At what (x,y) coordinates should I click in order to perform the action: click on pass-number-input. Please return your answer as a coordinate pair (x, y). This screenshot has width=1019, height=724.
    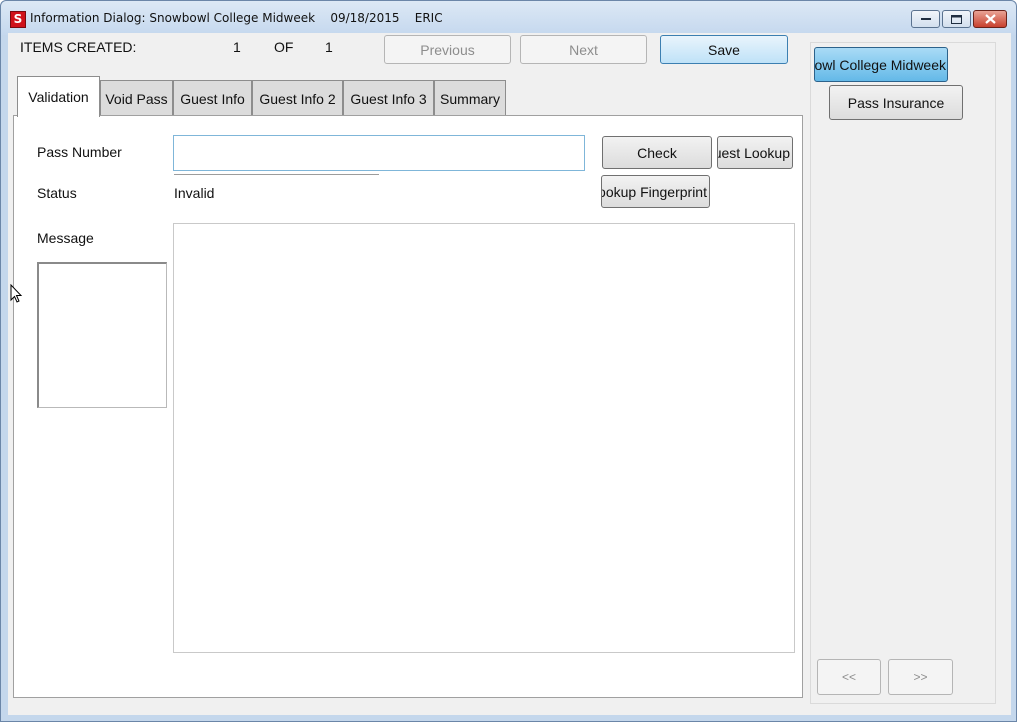
    Looking at the image, I should click on (379, 153).